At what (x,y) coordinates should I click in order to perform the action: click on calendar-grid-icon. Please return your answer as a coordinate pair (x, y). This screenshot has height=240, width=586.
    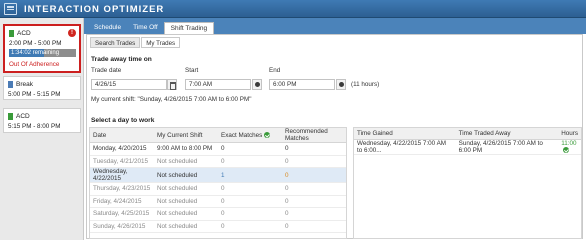
    Looking at the image, I should click on (10, 9).